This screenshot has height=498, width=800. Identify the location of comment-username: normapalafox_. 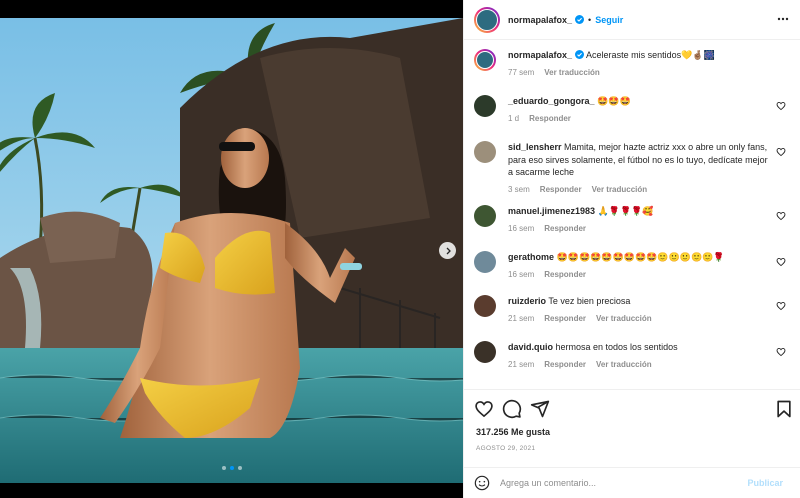
(540, 55).